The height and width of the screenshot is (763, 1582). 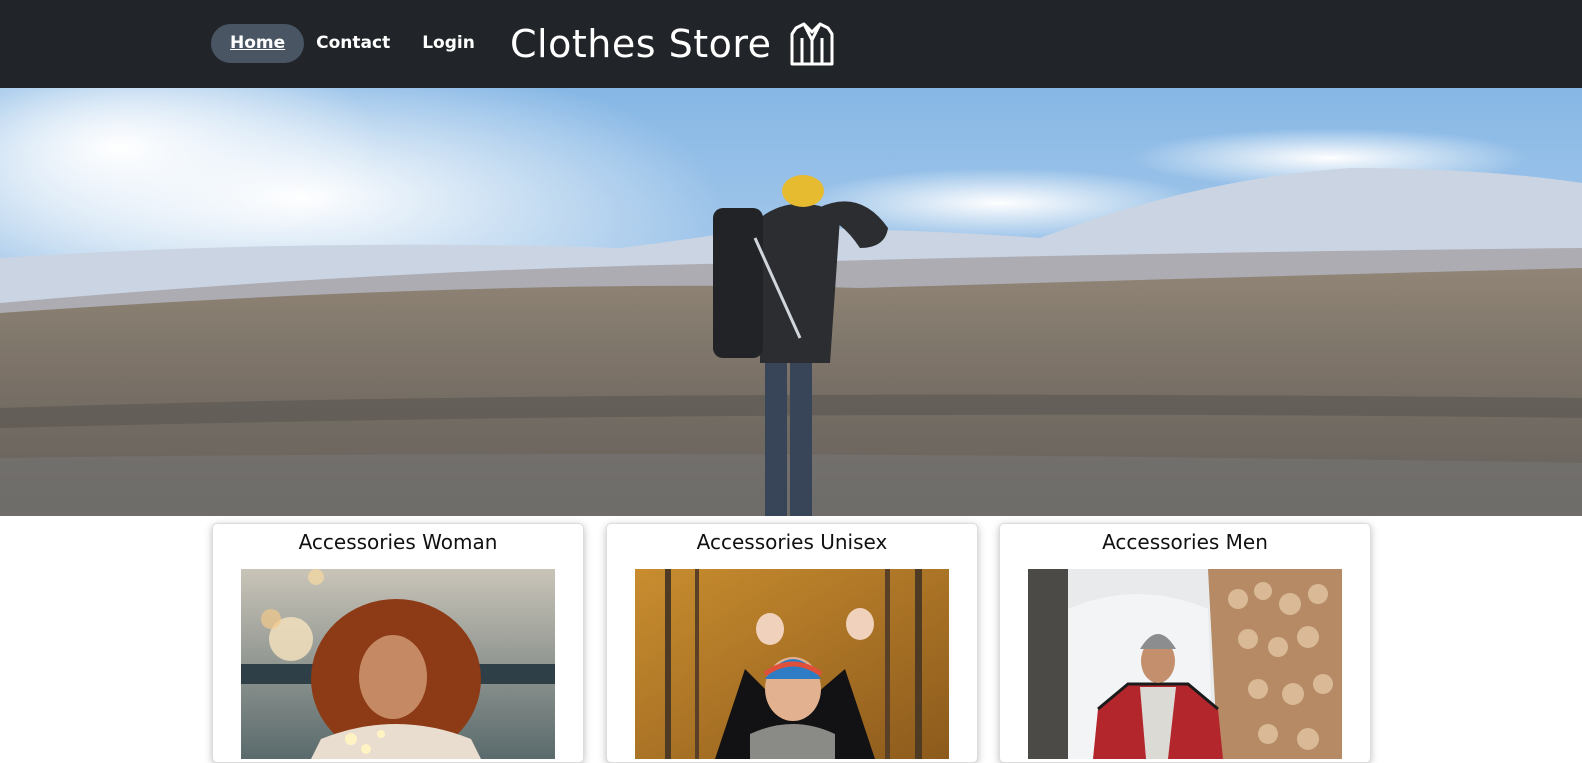 I want to click on category-card-woman: Accessories Woman, so click(x=398, y=643).